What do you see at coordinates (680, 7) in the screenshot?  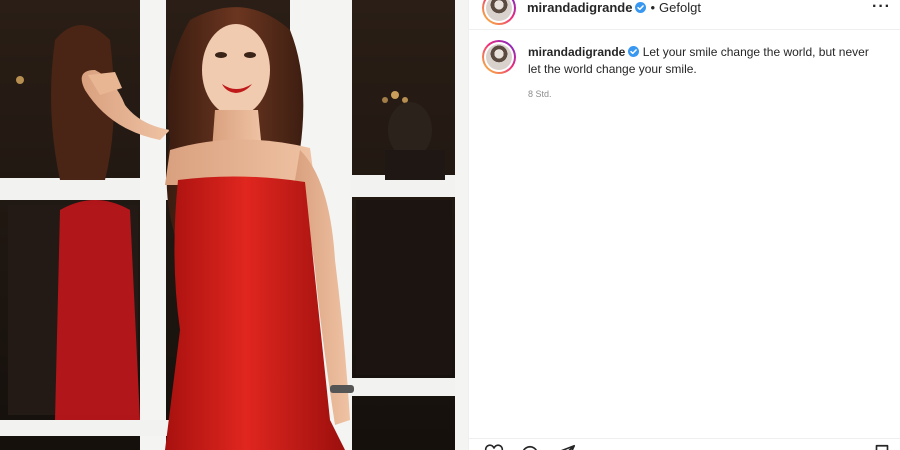 I see `follow-status-button: Gefolgt` at bounding box center [680, 7].